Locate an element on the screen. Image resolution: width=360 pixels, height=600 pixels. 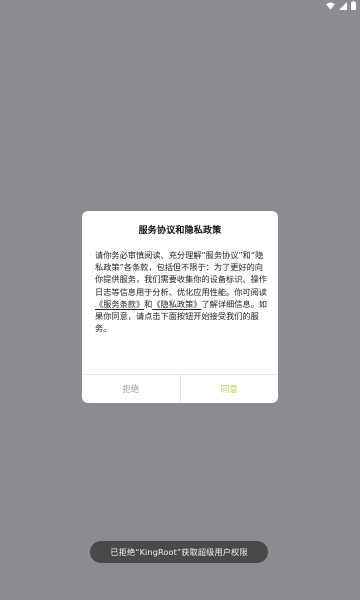
dialog-footer: 拒绝 同意 is located at coordinates (180, 388).